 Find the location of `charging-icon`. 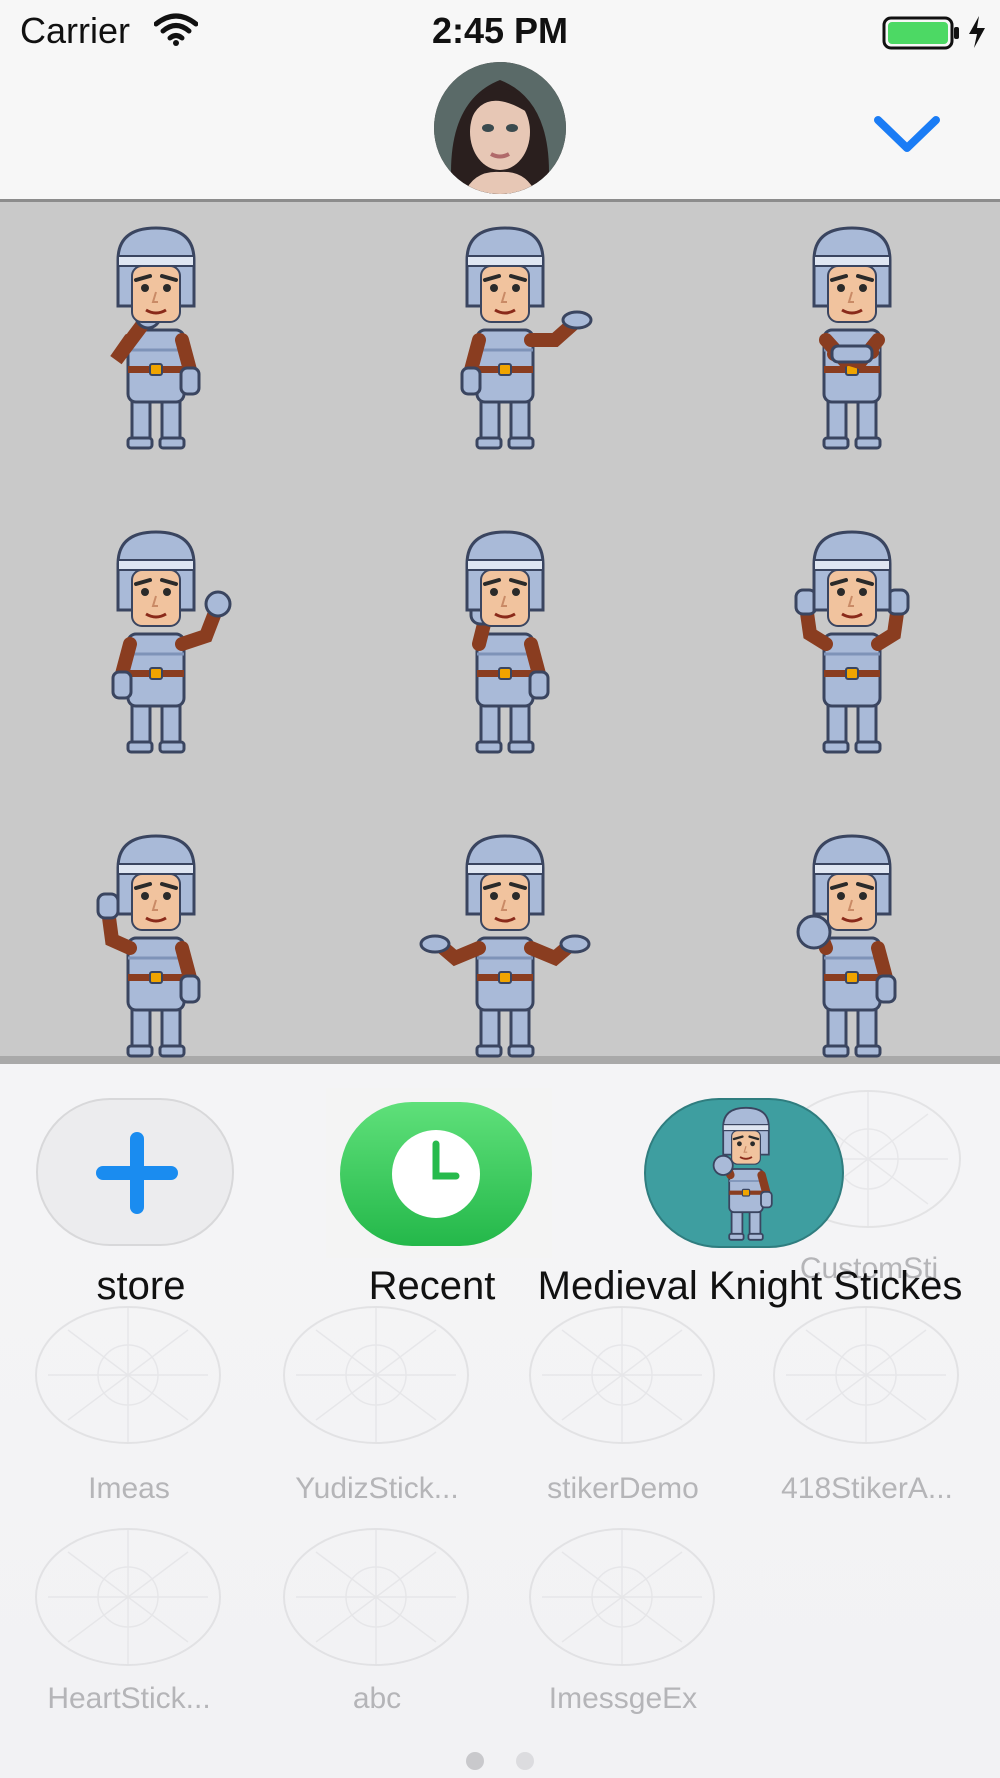

charging-icon is located at coordinates (977, 32).